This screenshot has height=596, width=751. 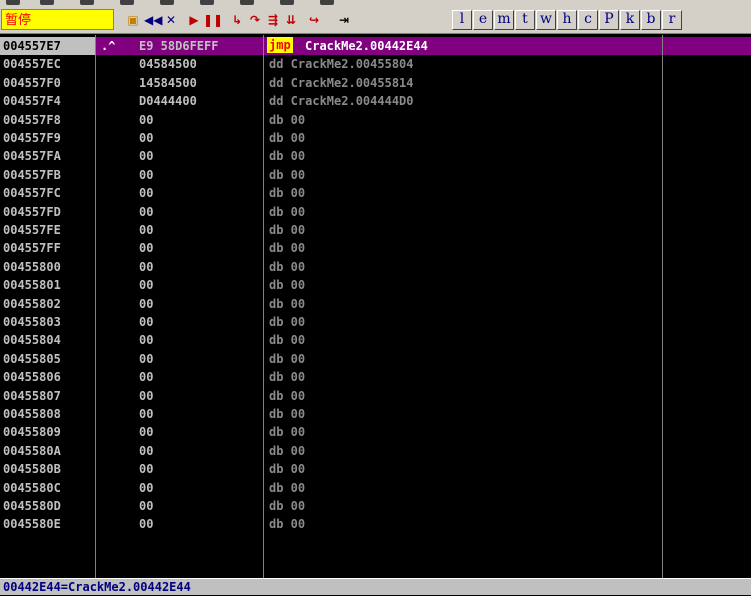 What do you see at coordinates (567, 20) in the screenshot?
I see `handles-window-button: h` at bounding box center [567, 20].